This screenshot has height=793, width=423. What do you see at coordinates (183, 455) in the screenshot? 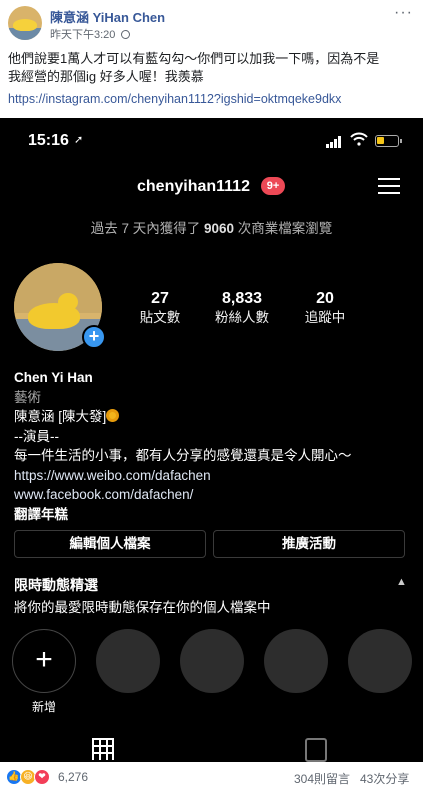
I see `bio-line: 每一件生活的小事，都有人分享的感覺還真是令人開心～` at bounding box center [183, 455].